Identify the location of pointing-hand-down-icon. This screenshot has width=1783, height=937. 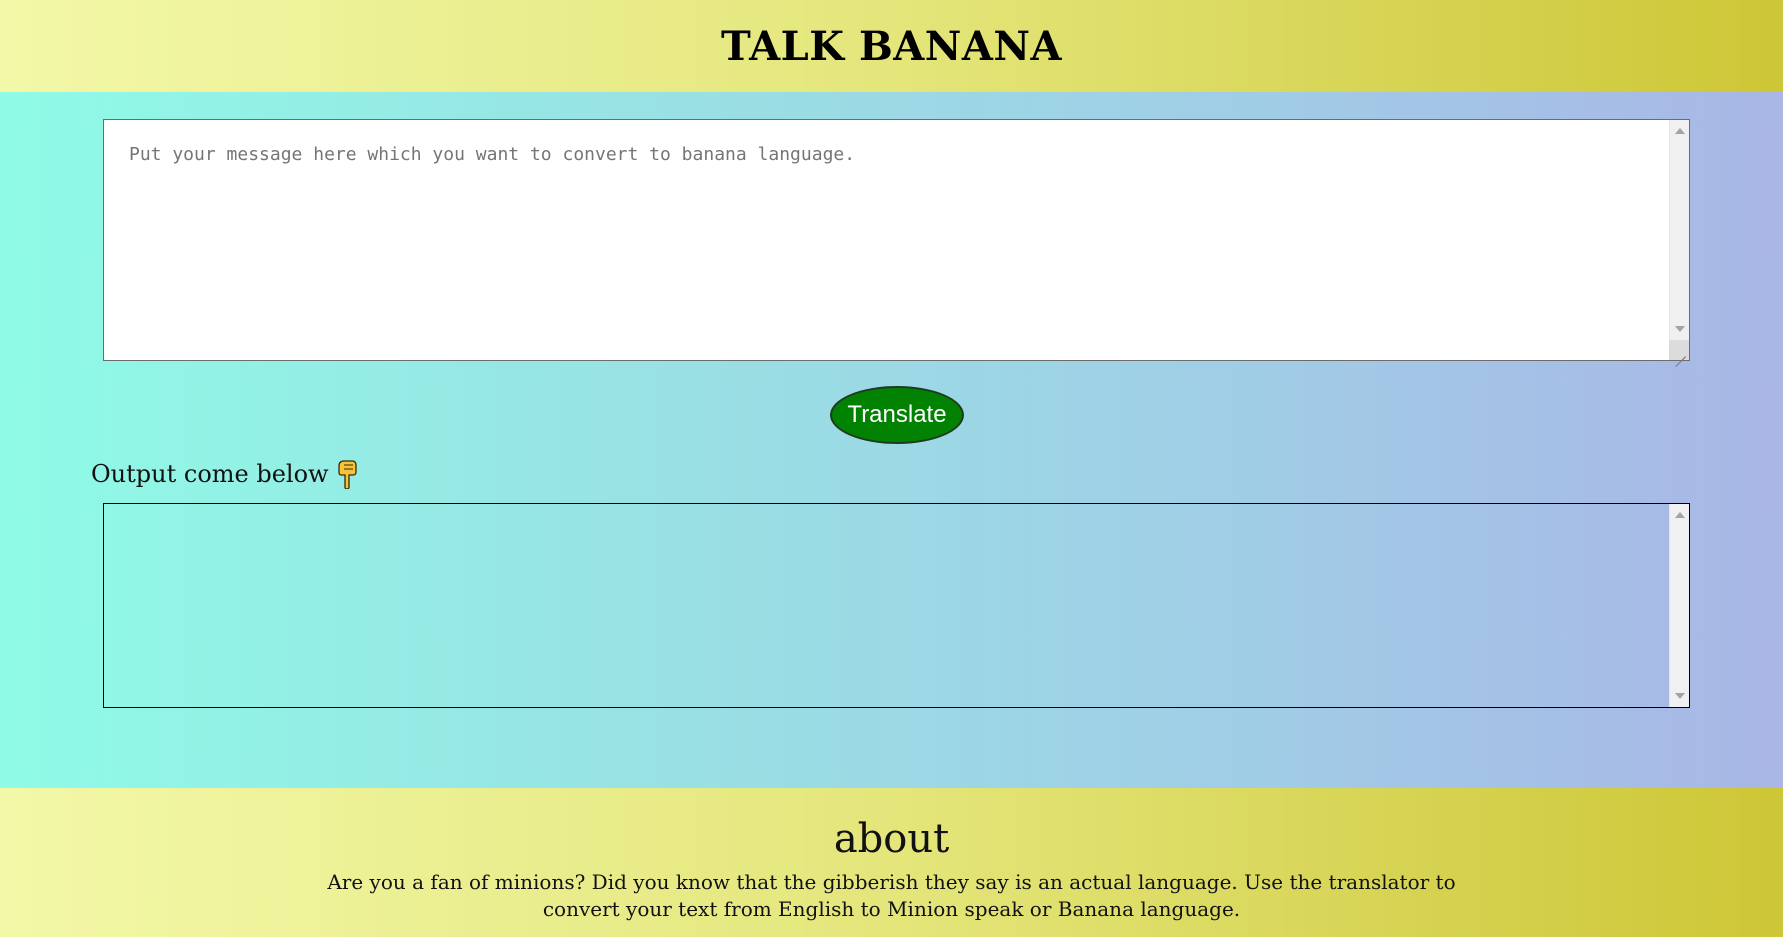
(348, 474).